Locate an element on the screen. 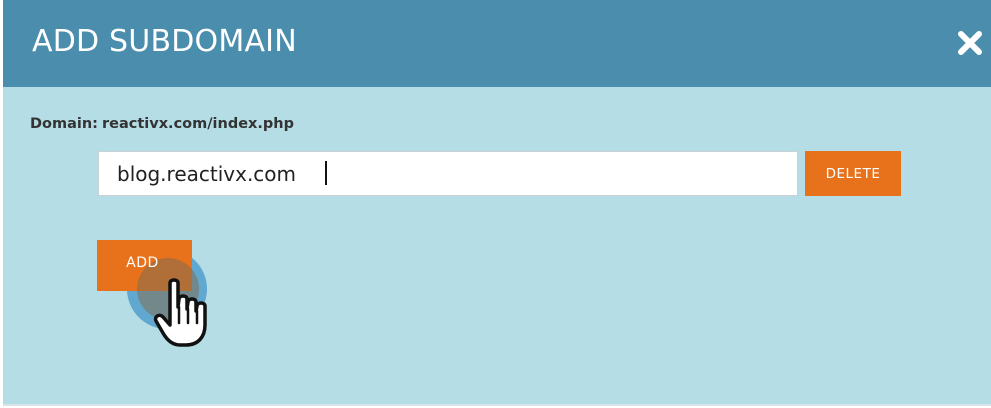 The width and height of the screenshot is (991, 408). text-caret is located at coordinates (326, 173).